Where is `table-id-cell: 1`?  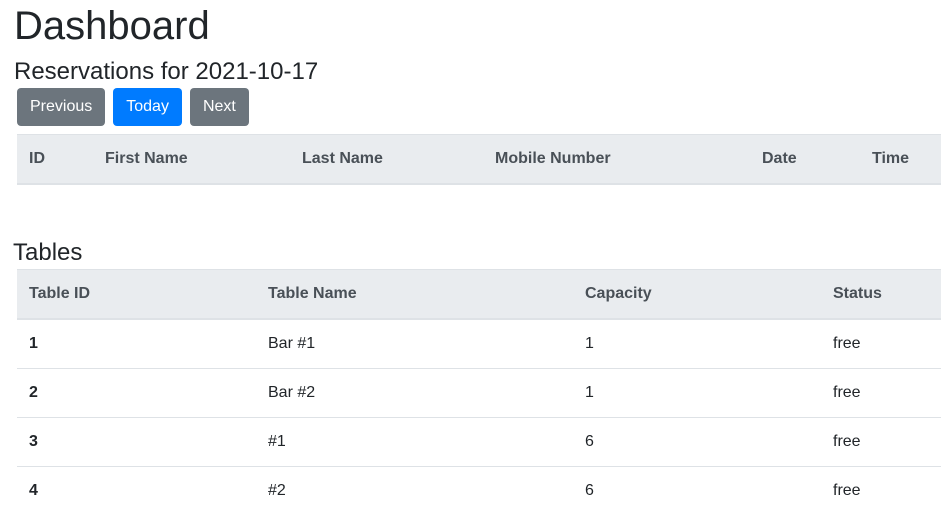 table-id-cell: 1 is located at coordinates (136, 343).